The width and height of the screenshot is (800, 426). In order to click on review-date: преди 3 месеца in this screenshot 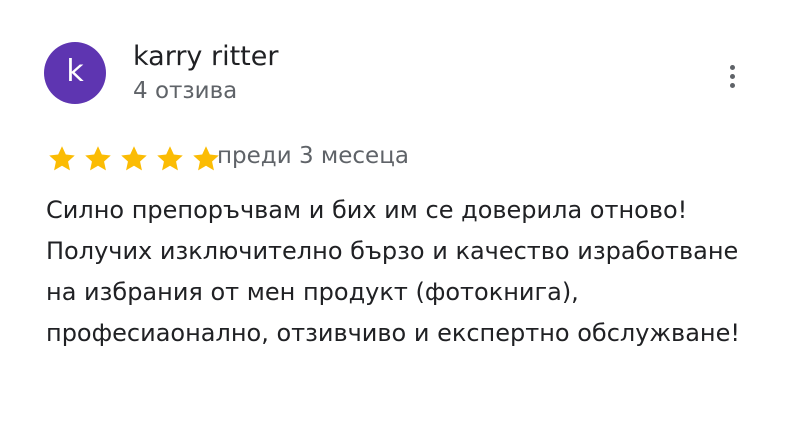, I will do `click(313, 156)`.